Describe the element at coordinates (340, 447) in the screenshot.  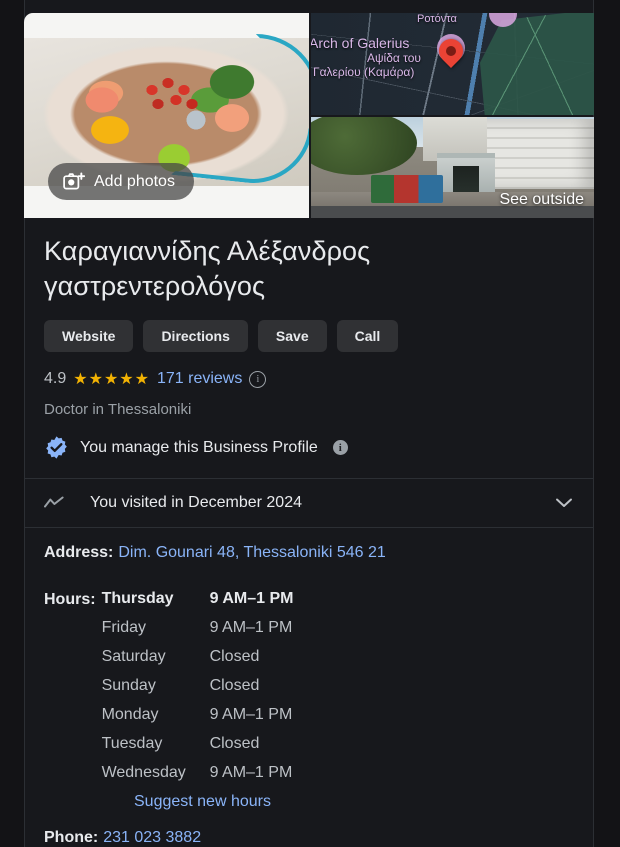
I see `manage-profile-info-icon: i` at that location.